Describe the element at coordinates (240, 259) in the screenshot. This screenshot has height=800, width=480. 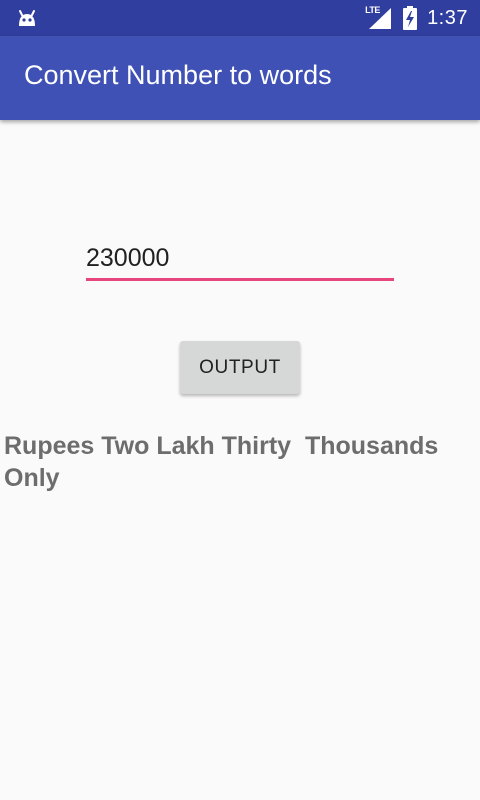
I see `number-input` at that location.